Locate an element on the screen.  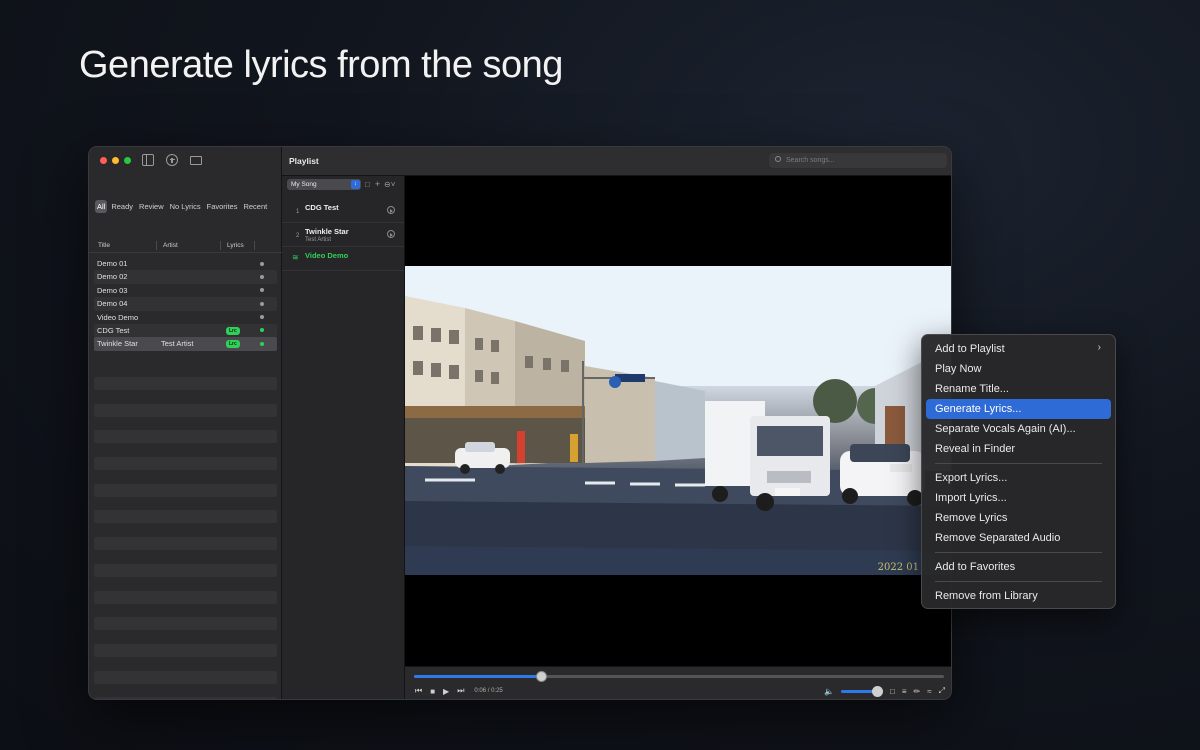
menu-item-label: Reveal in Finder is located at coordinates (975, 448).